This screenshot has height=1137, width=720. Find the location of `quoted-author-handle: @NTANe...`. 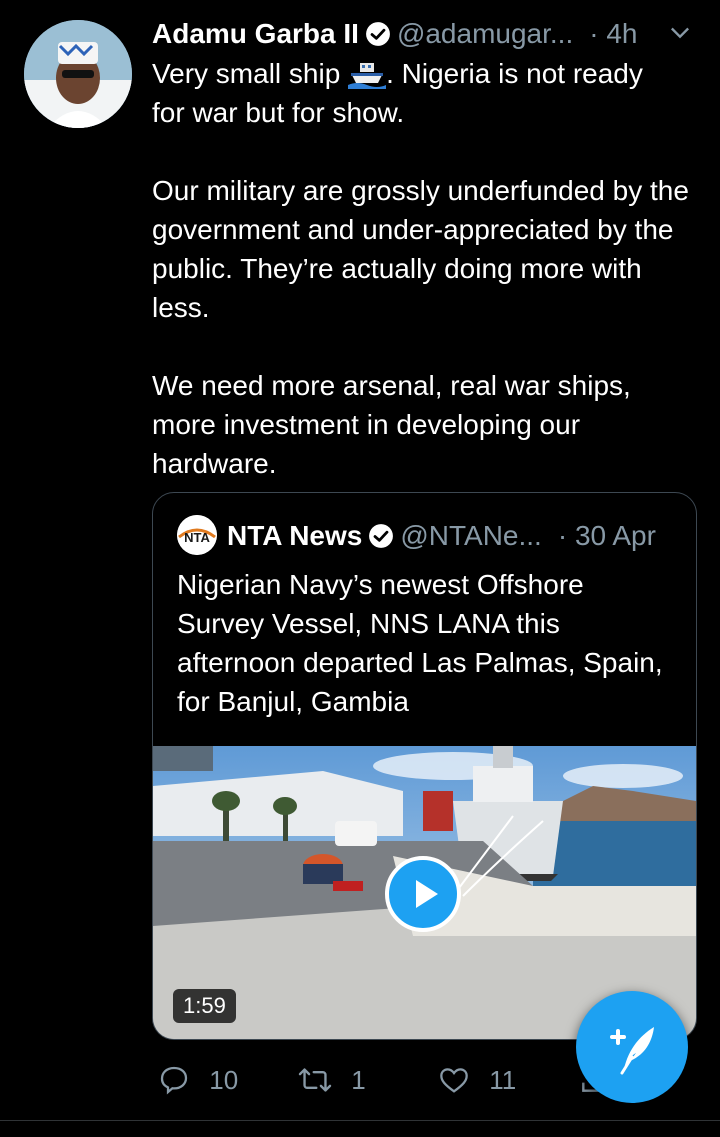

quoted-author-handle: @NTANe... is located at coordinates (471, 535).